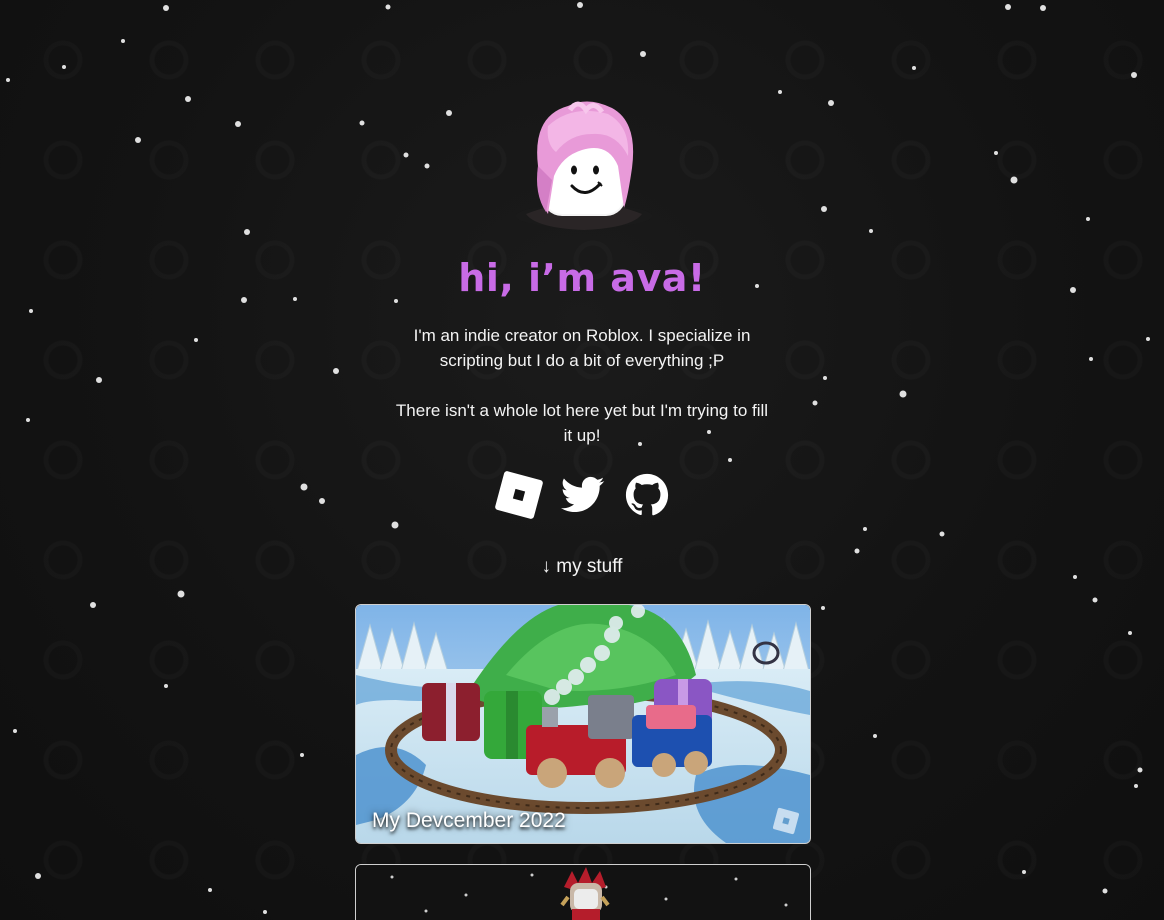  I want to click on project-card: My Devcember 2022, so click(583, 724).